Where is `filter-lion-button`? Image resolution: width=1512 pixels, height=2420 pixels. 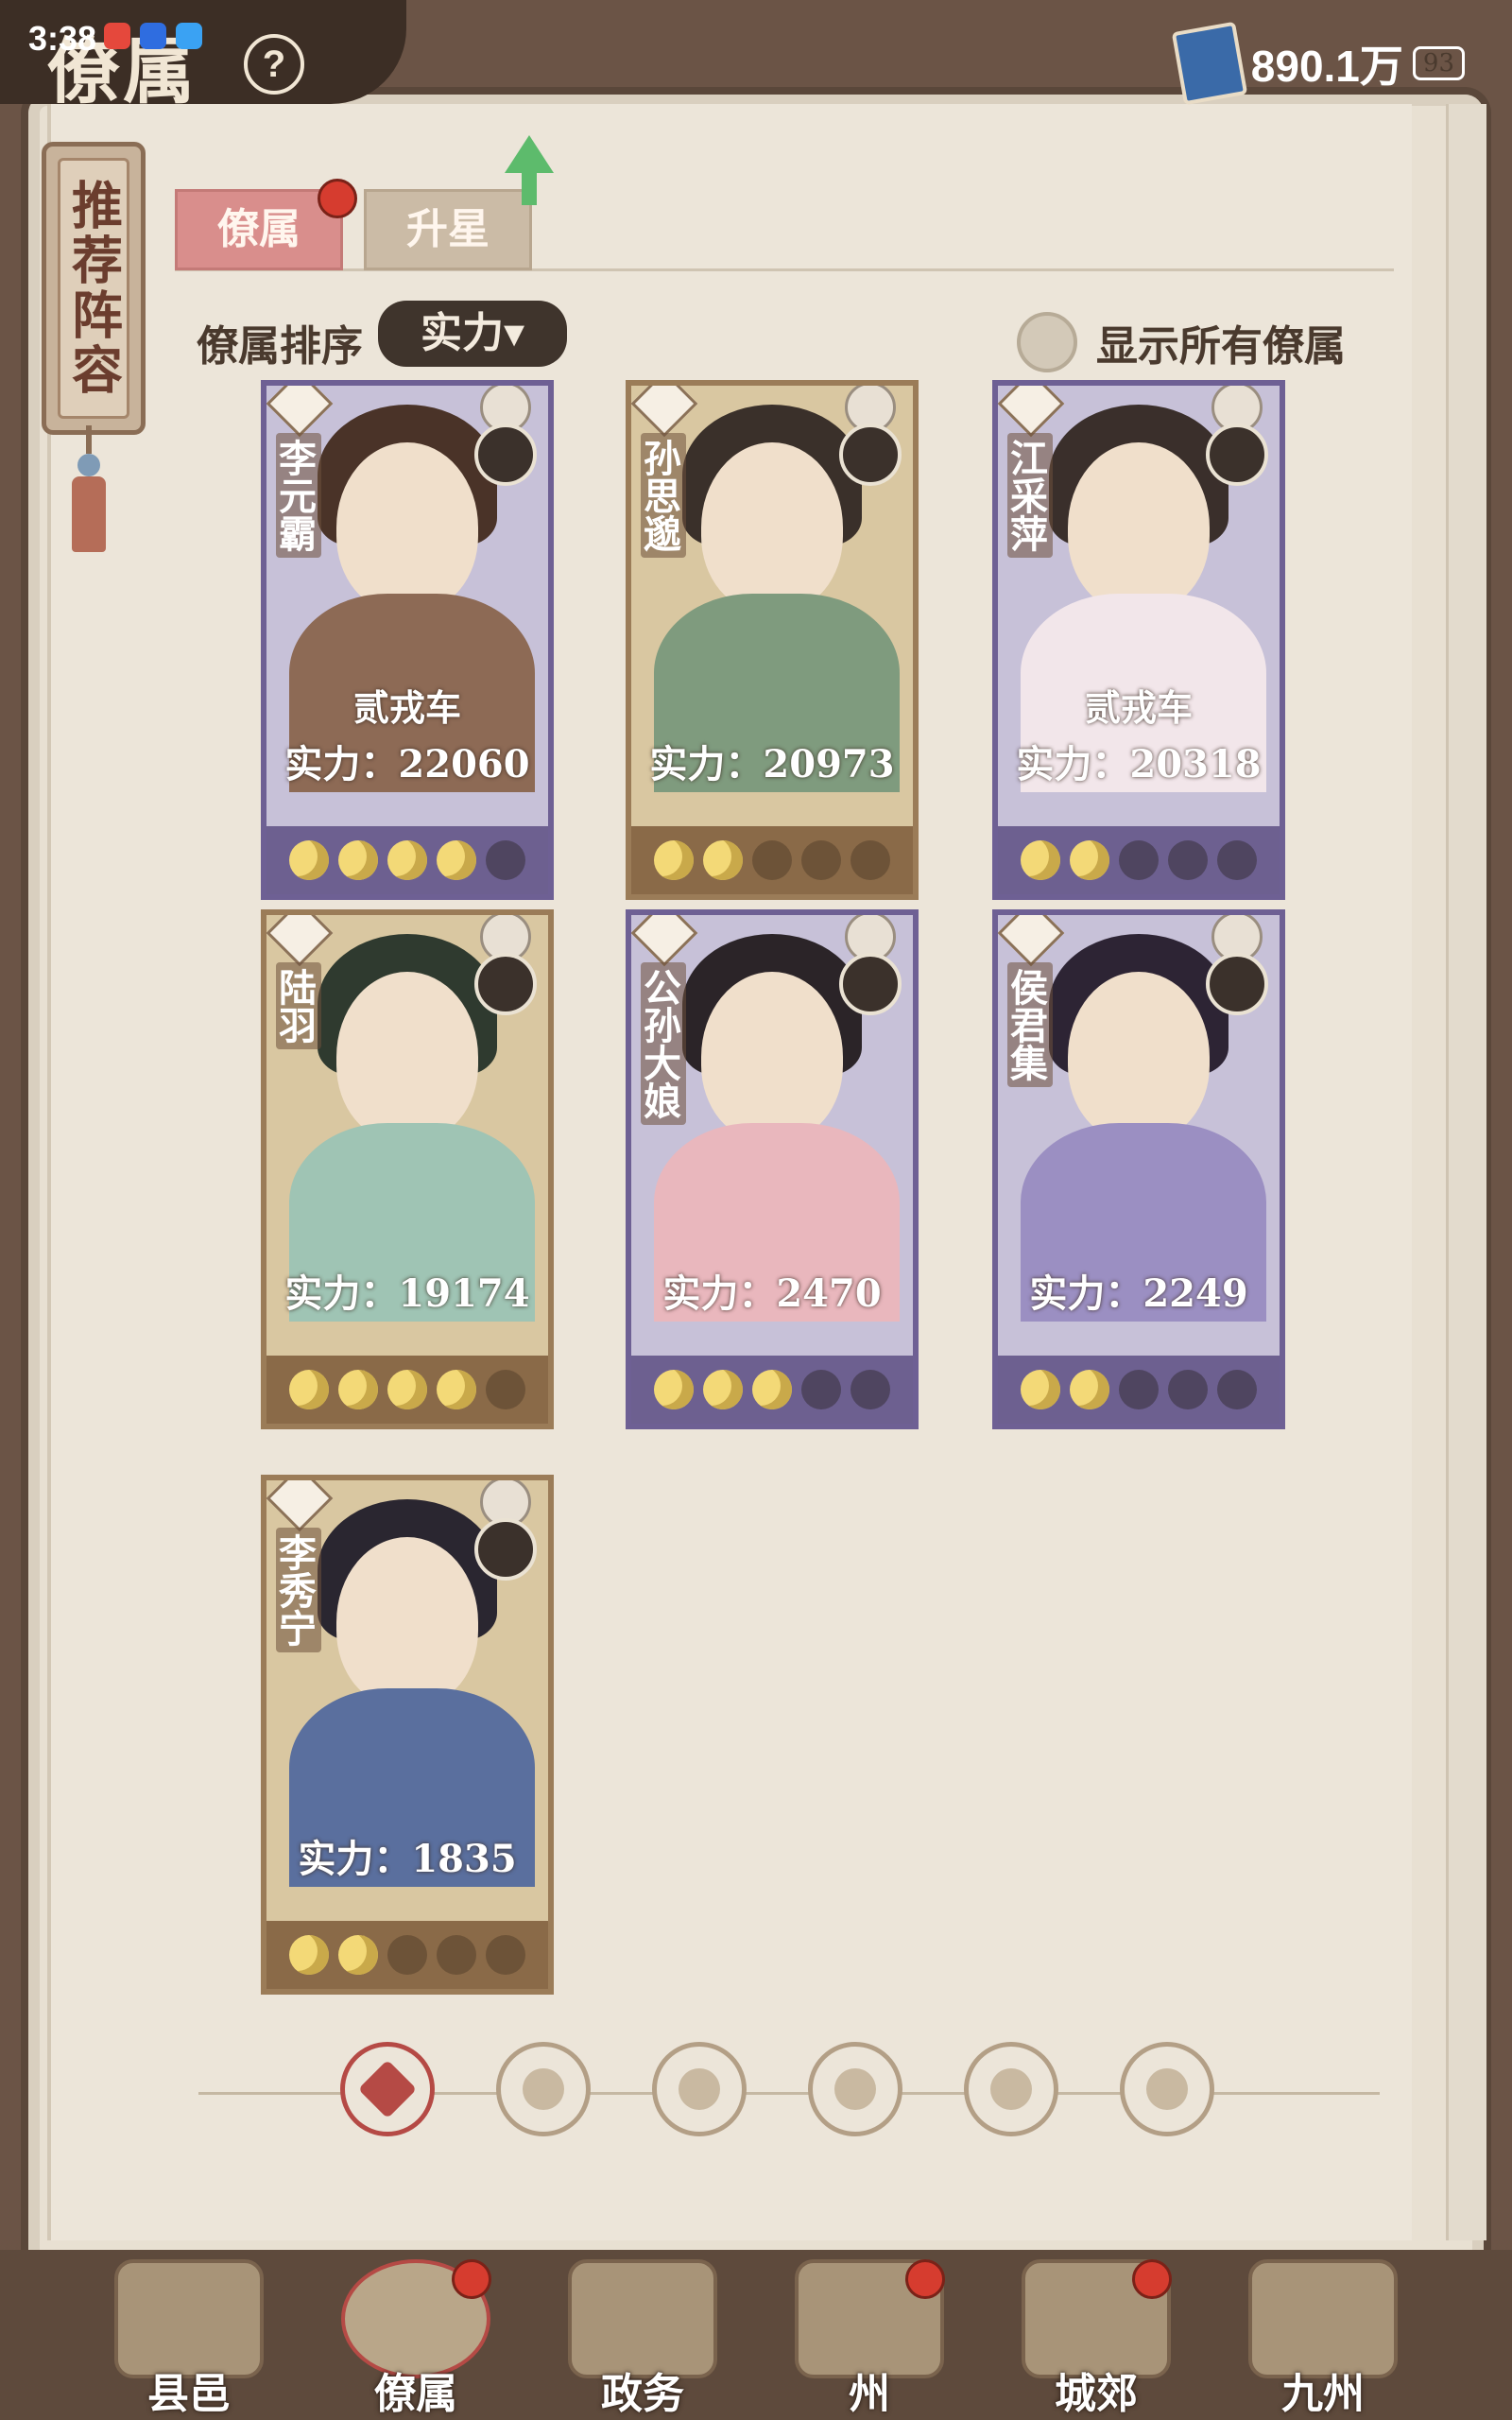 filter-lion-button is located at coordinates (1011, 2089).